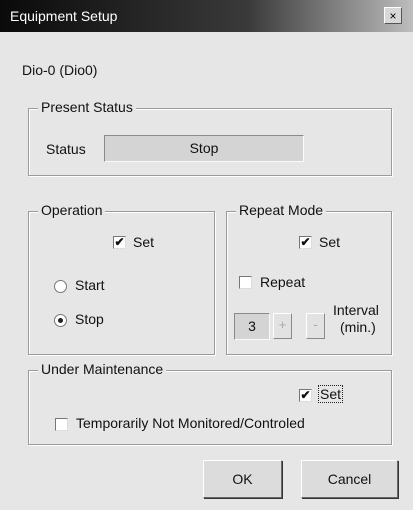 This screenshot has width=413, height=510. What do you see at coordinates (282, 326) in the screenshot?
I see `interval-increment-button: +` at bounding box center [282, 326].